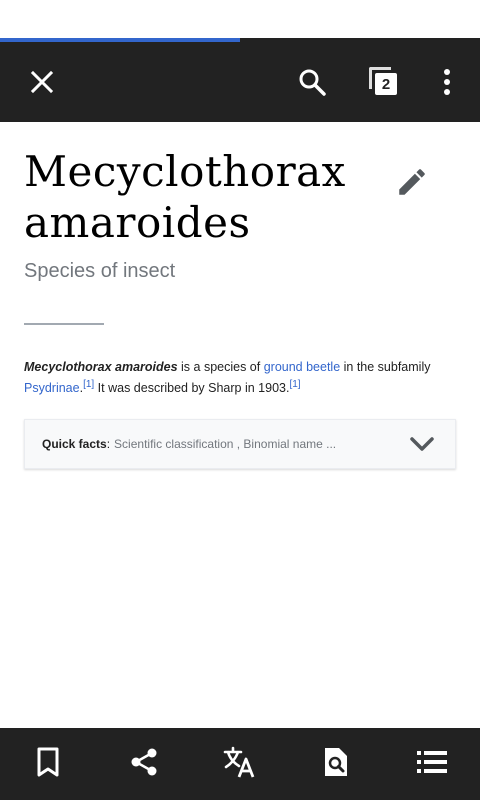 This screenshot has width=480, height=800. I want to click on save-page-button, so click(48, 764).